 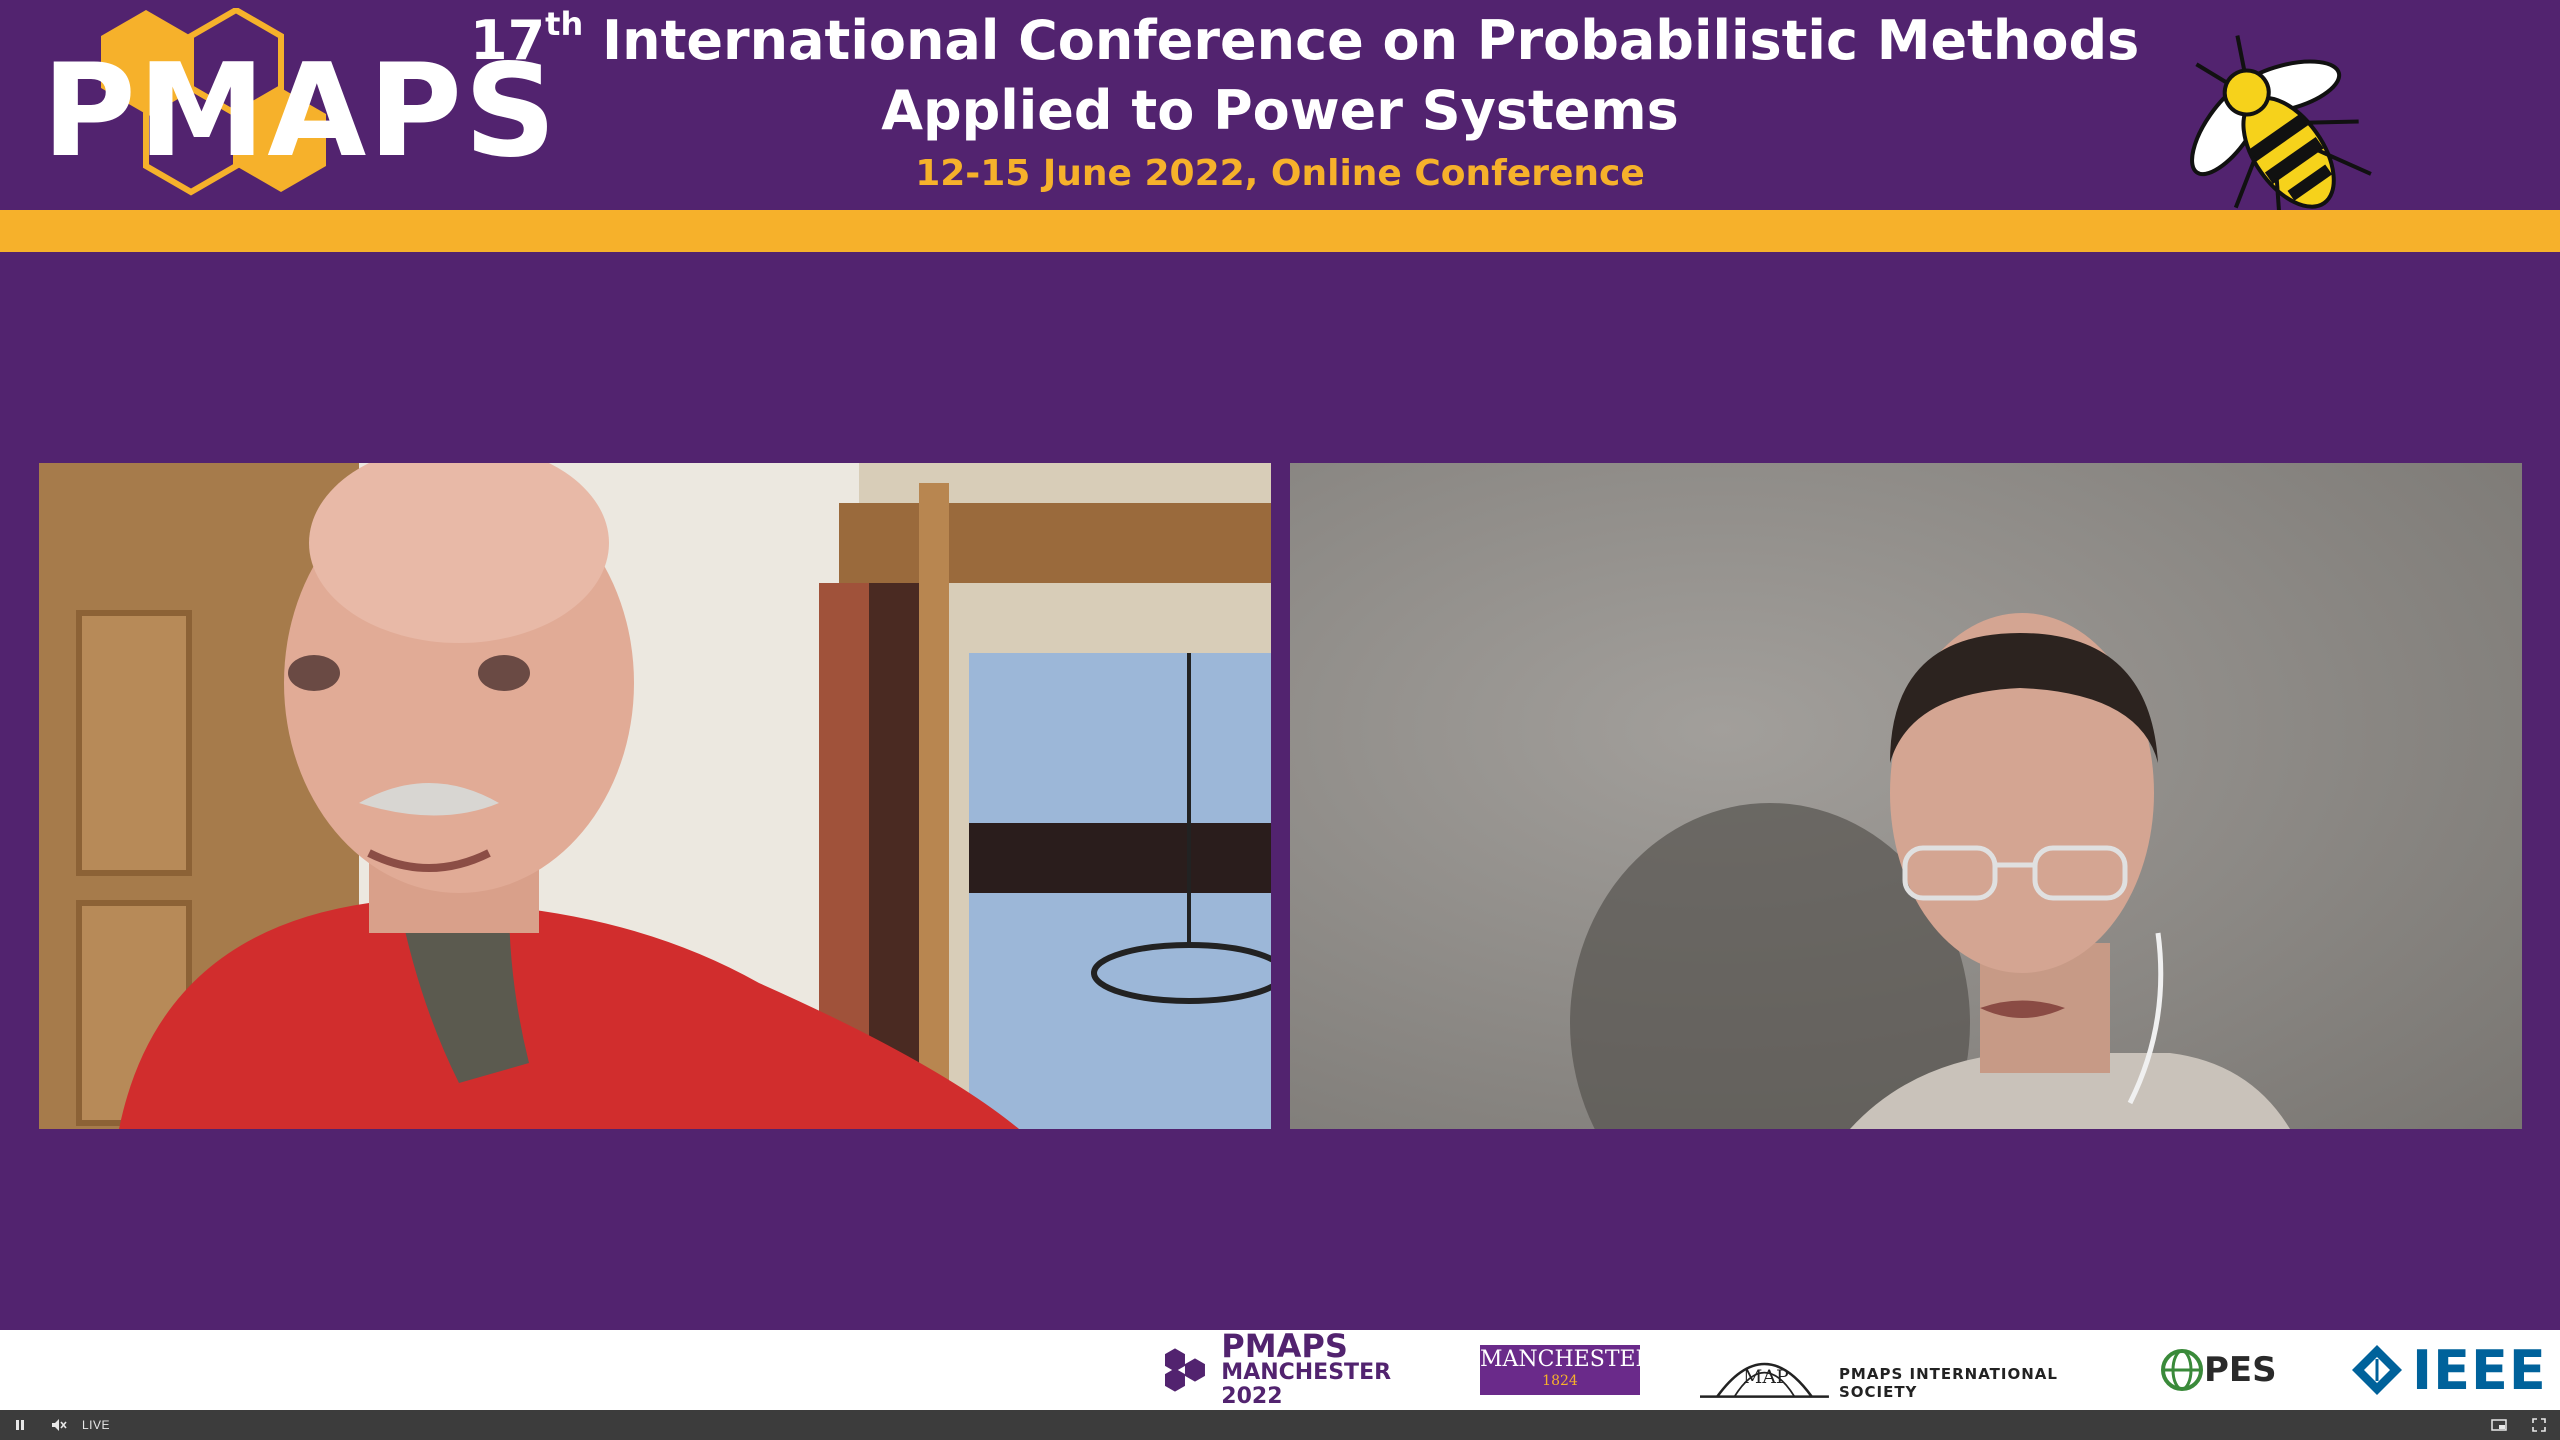 I want to click on ieee-label: IEEE, so click(x=2479, y=1370).